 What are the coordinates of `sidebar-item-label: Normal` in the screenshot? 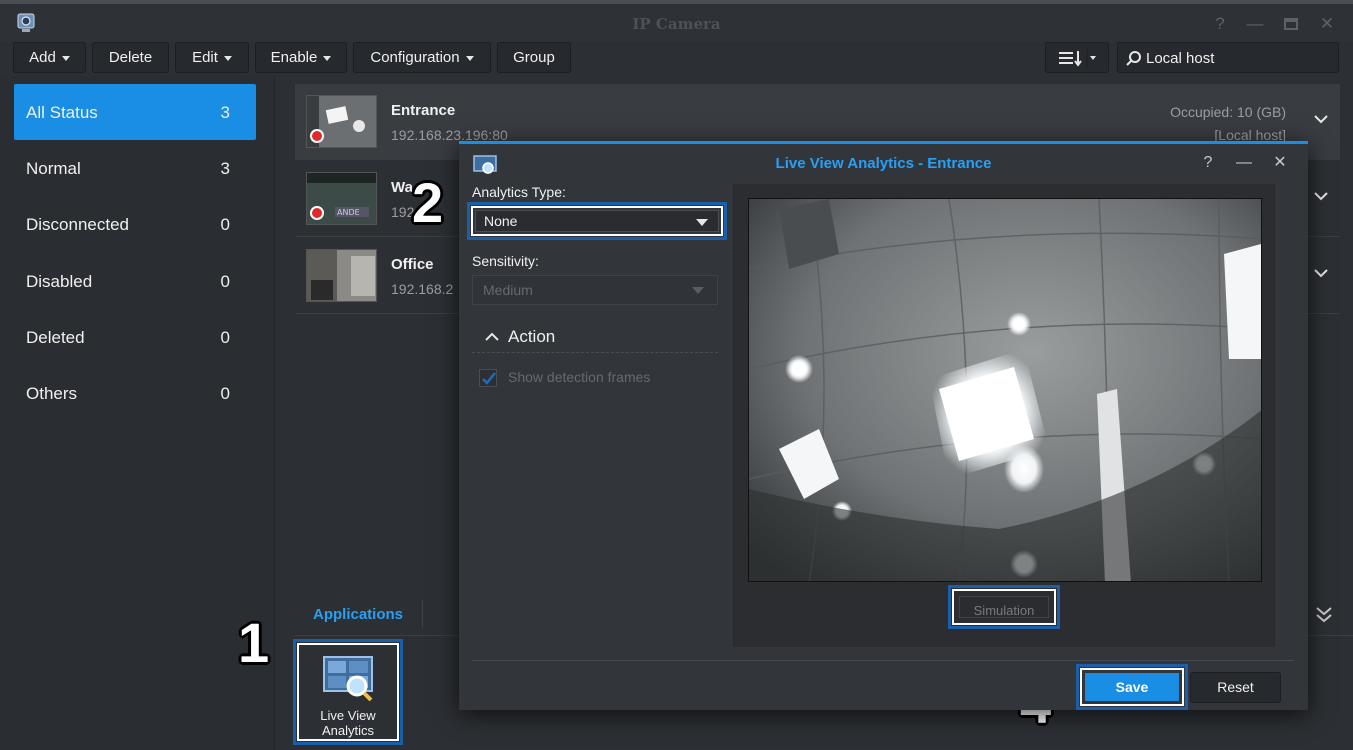 It's located at (53, 168).